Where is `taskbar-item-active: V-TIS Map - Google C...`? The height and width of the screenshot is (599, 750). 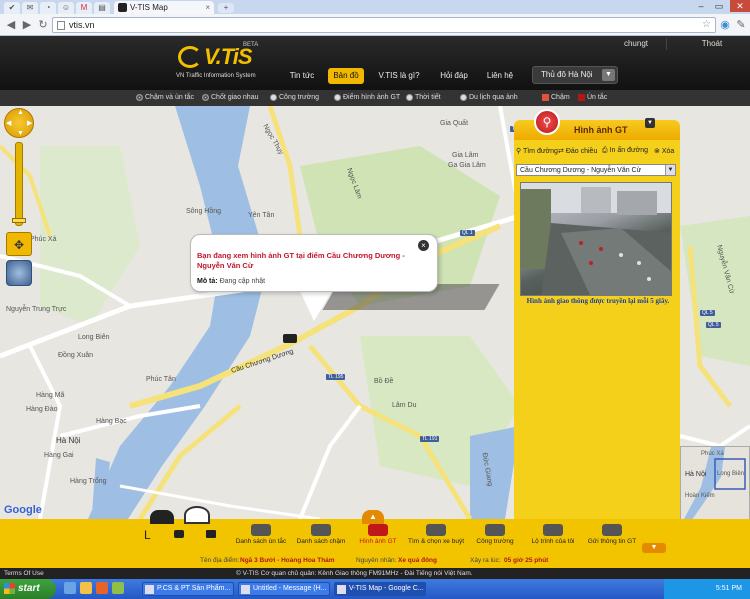
taskbar-item-active: V-TIS Map - Google C... is located at coordinates (380, 589).